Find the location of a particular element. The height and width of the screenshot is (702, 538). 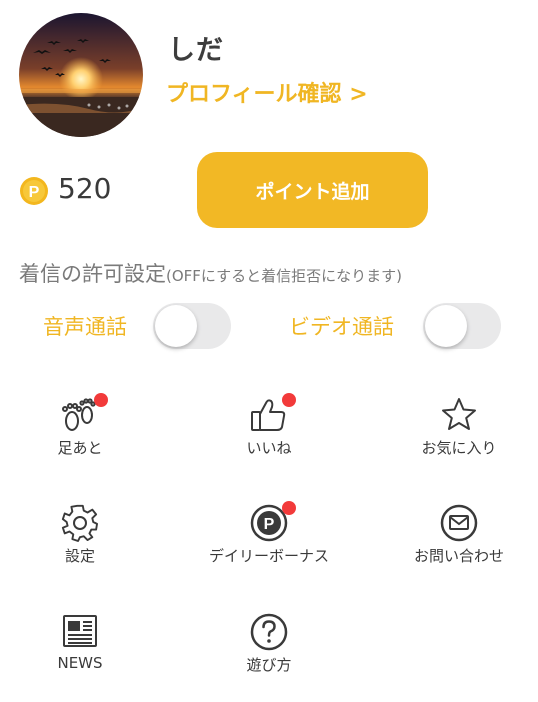

mail-icon is located at coordinates (459, 523).